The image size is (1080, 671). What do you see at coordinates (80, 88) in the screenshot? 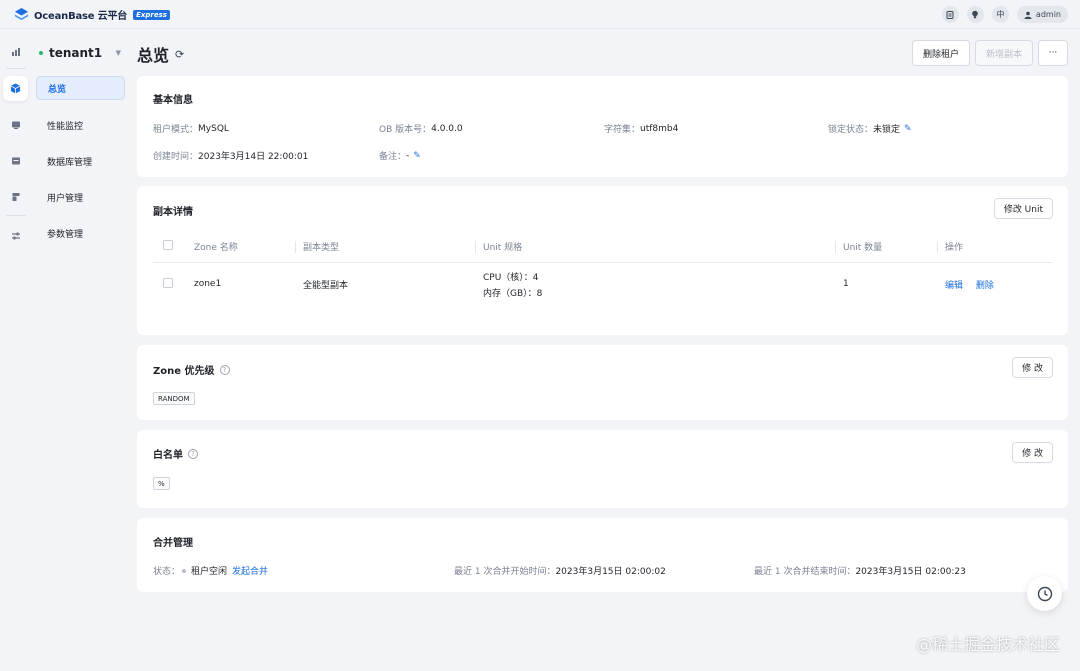
I see `menu-item-overview: 总览` at bounding box center [80, 88].